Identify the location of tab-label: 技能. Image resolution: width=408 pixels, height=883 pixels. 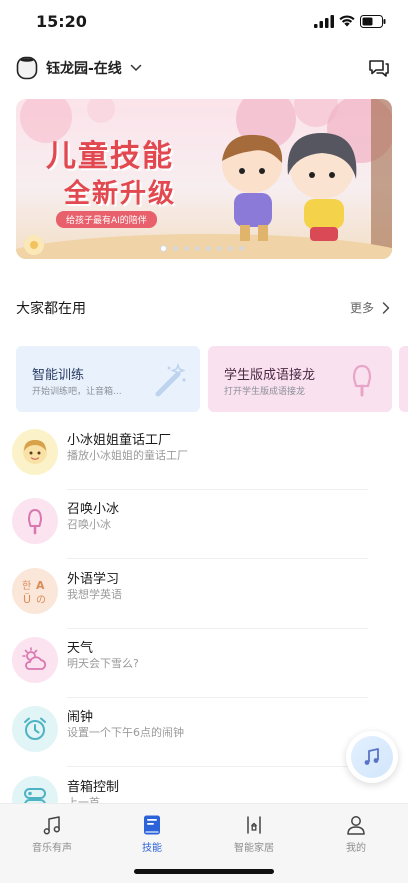
(152, 848).